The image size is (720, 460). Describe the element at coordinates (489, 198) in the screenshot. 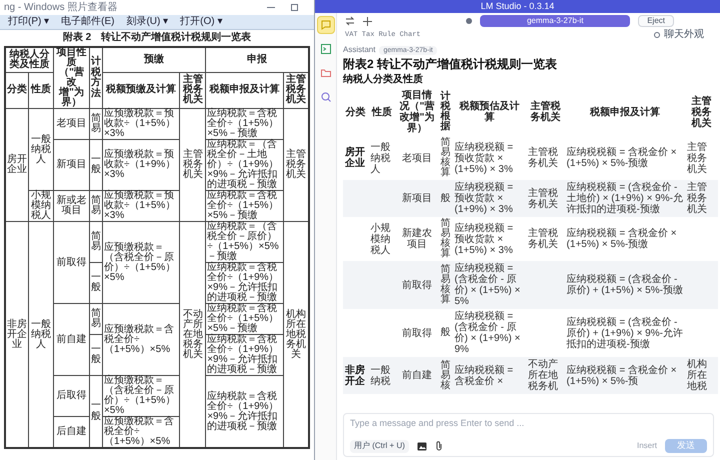

I see `table-cell: 应纳税税额 = 预收货款 × (1+9%) × 3%` at that location.